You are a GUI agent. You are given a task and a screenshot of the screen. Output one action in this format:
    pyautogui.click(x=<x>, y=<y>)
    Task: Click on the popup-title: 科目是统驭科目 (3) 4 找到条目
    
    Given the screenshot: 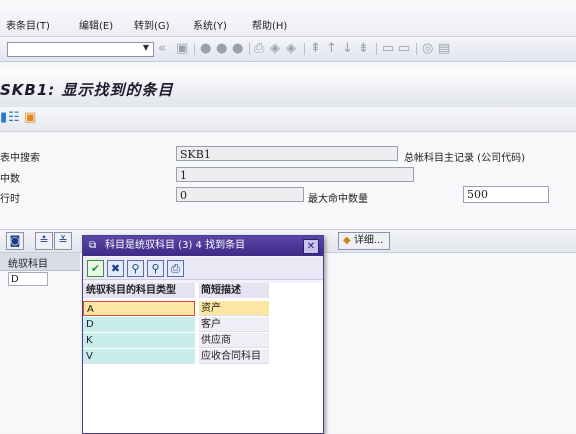 What is the action you would take?
    pyautogui.click(x=175, y=245)
    